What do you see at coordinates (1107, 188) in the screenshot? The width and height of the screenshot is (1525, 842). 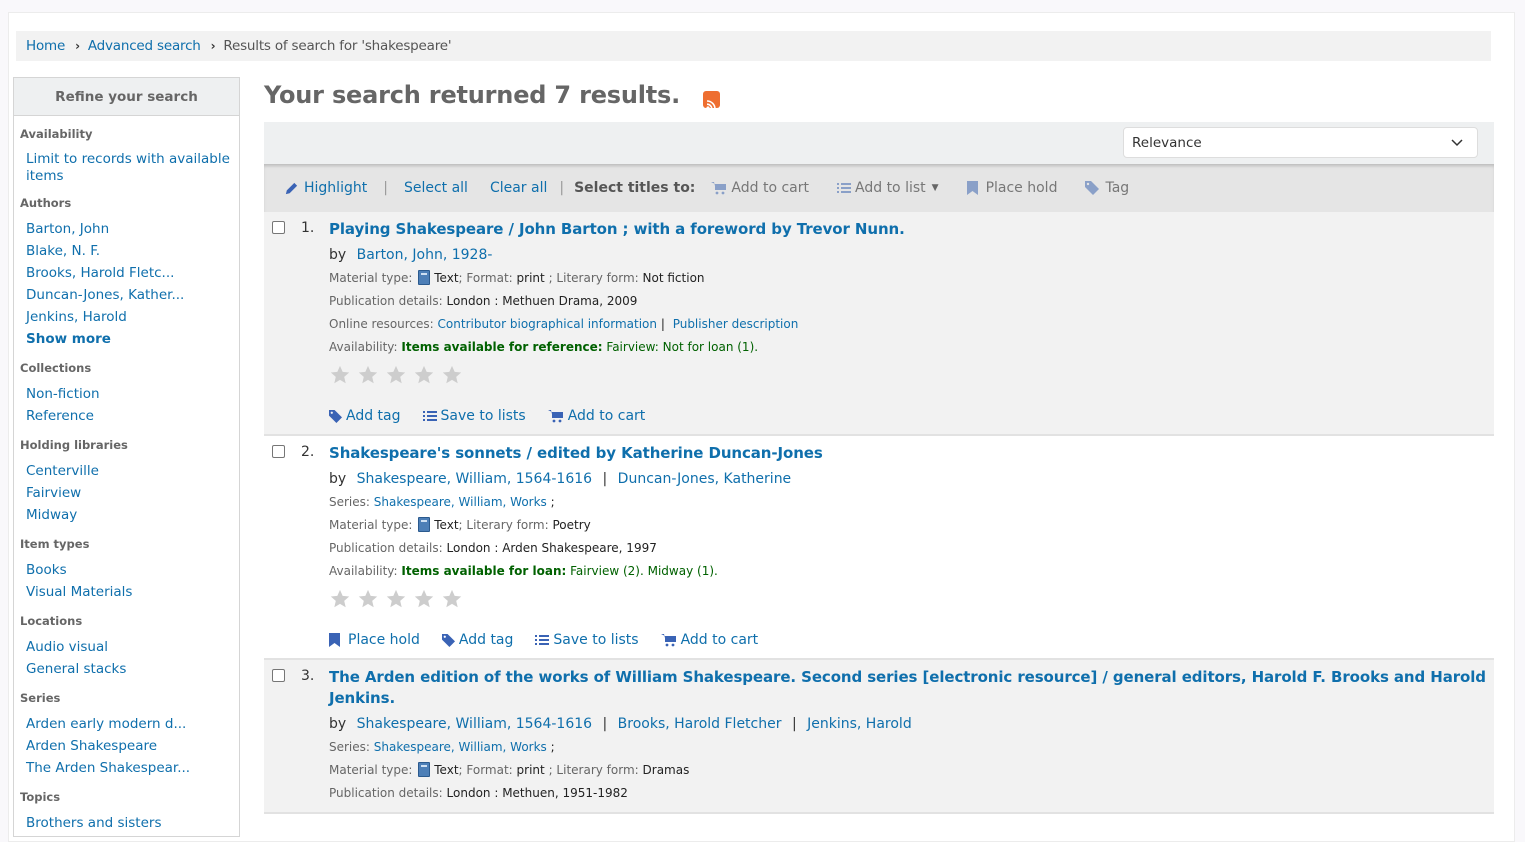 I see `tag-bulk: Tag` at bounding box center [1107, 188].